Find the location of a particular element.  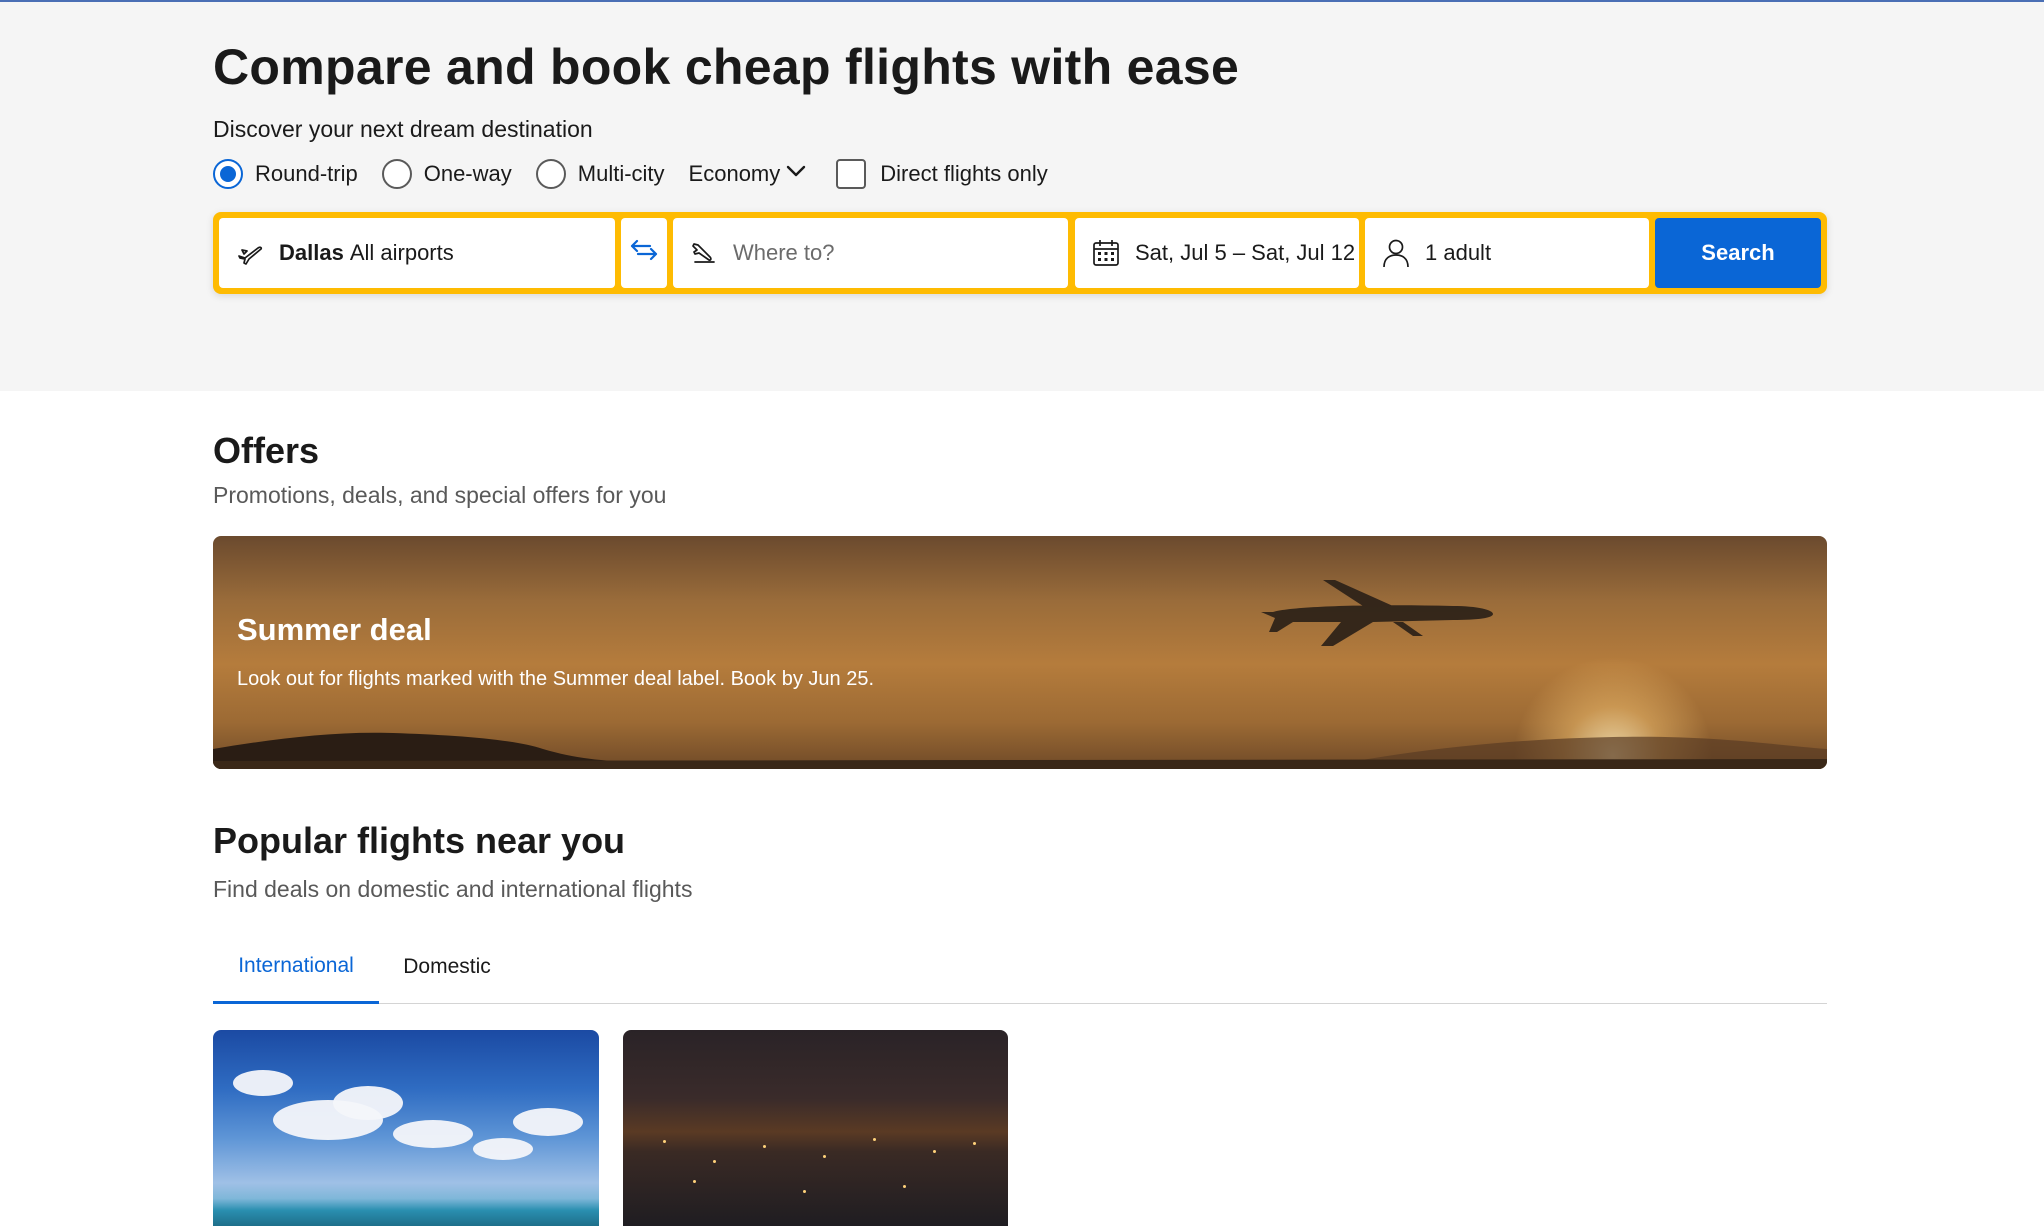

round-trip-radio: Round-trip is located at coordinates (285, 174).